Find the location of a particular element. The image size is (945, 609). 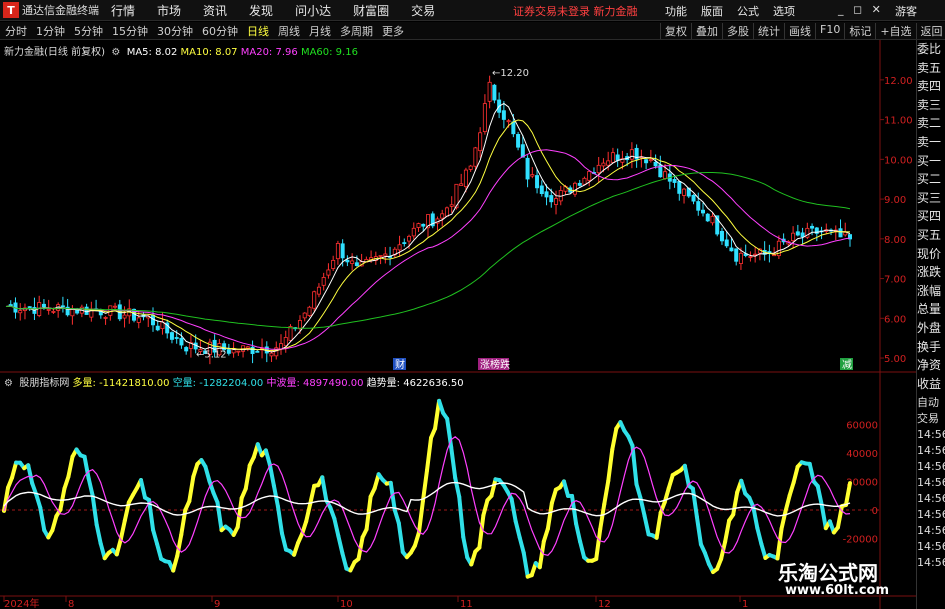

tool-add-watchlist: +自选 is located at coordinates (895, 31).